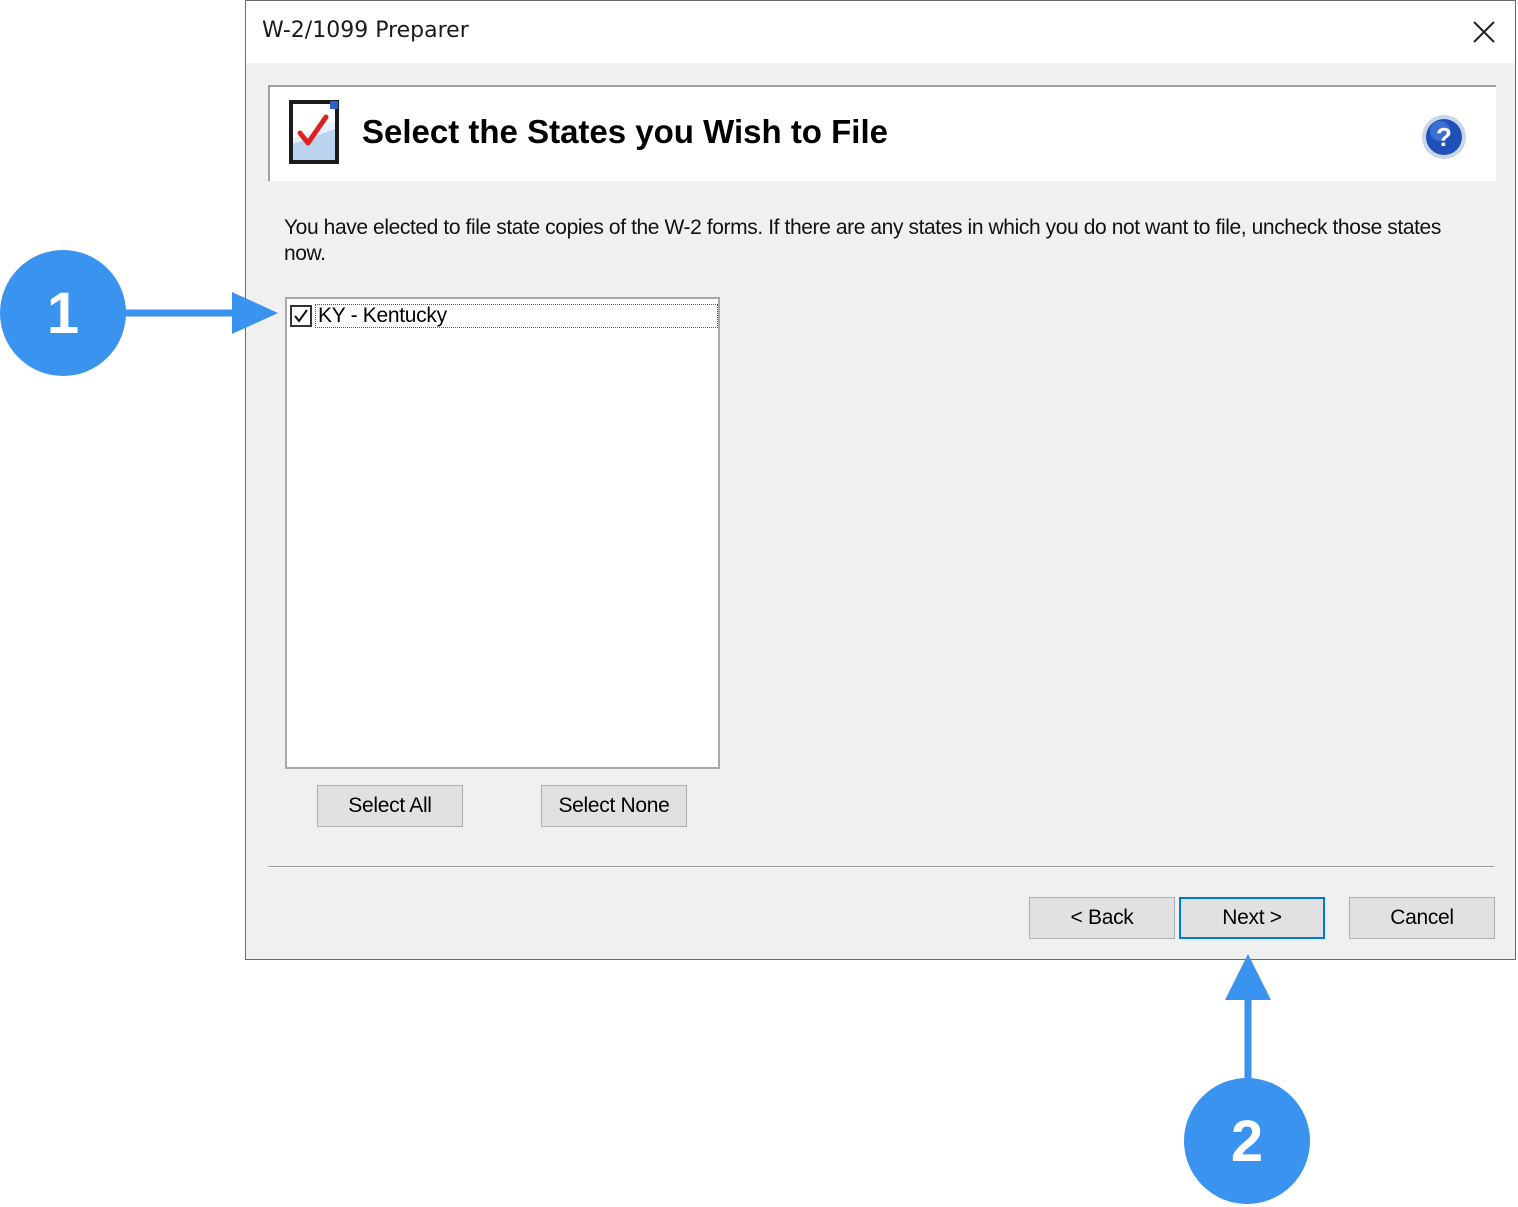 The image size is (1518, 1207). I want to click on arrow-right-icon, so click(199, 313).